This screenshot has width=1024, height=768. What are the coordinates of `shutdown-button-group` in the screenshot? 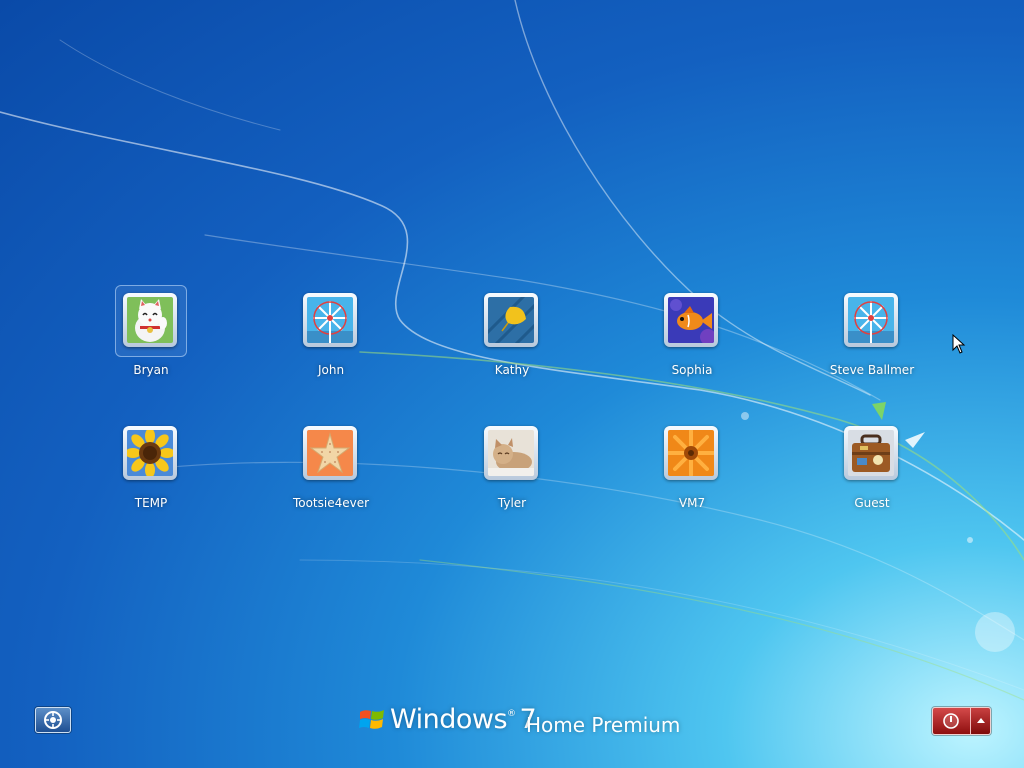 It's located at (961, 721).